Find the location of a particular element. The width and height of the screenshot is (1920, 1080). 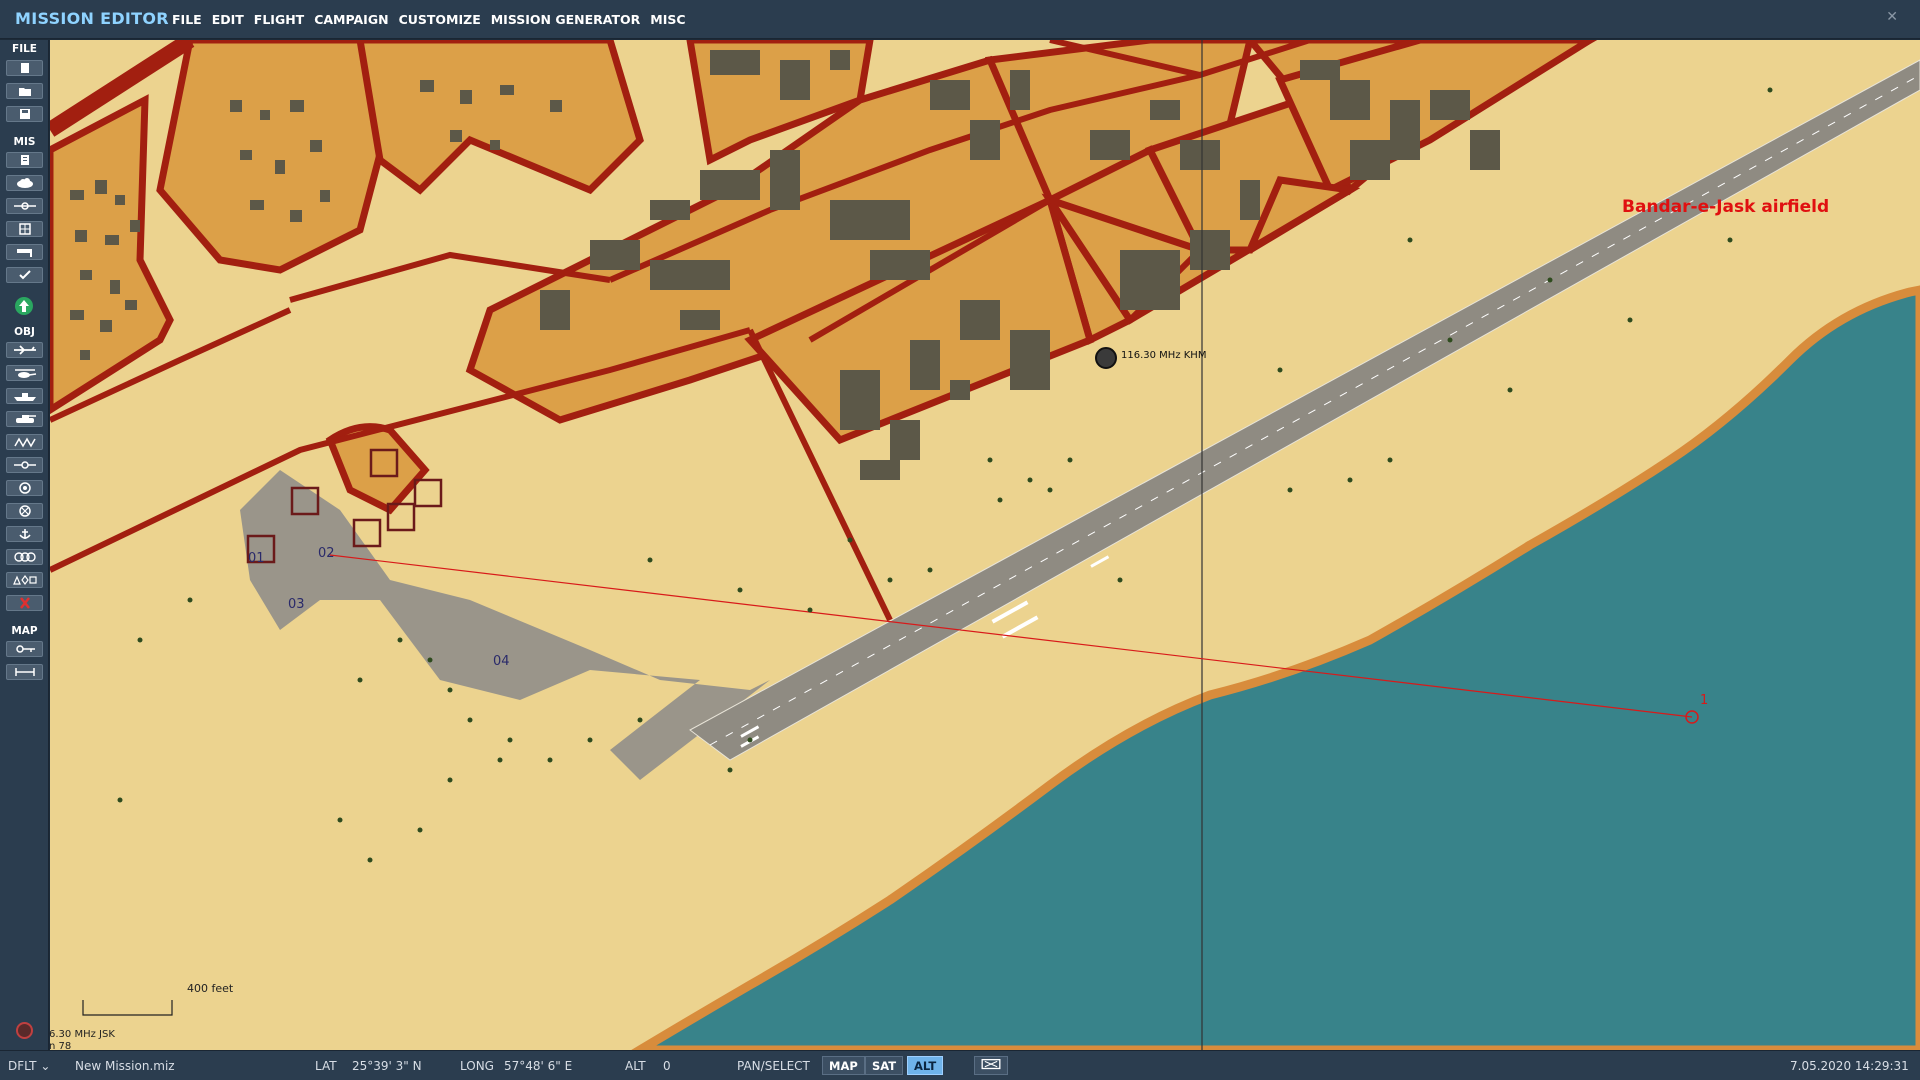

long-label: LONG is located at coordinates (477, 1066).